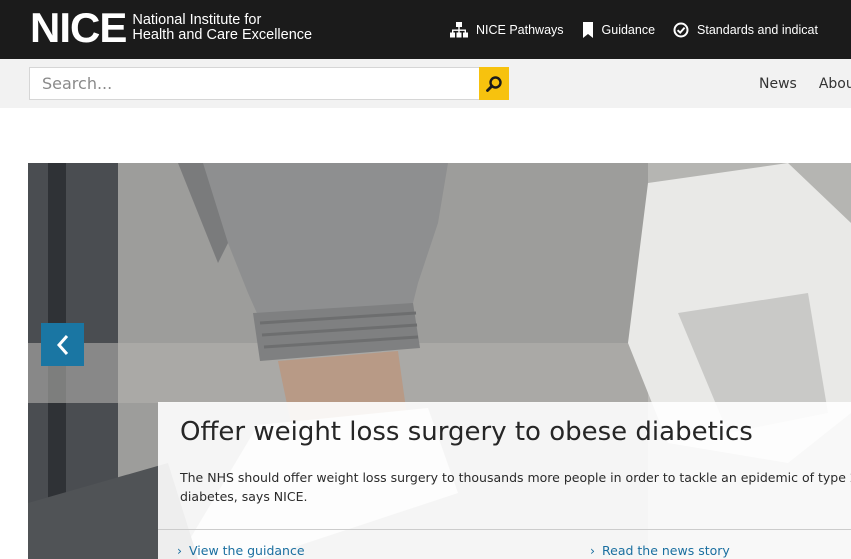  I want to click on logo-line-2: Health and Care Excellence, so click(222, 35).